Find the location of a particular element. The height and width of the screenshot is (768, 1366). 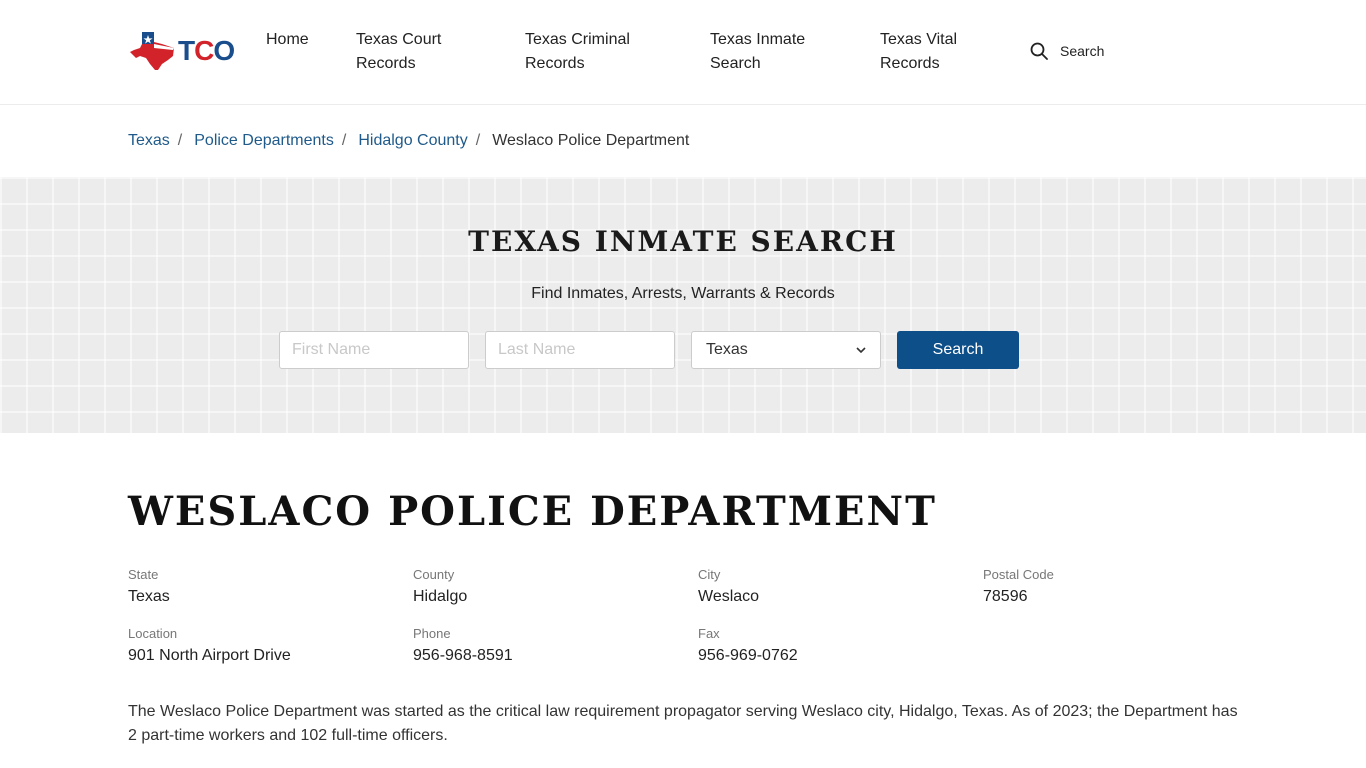

nav-texas-vital-records: Texas Vital Records is located at coordinates (930, 52).